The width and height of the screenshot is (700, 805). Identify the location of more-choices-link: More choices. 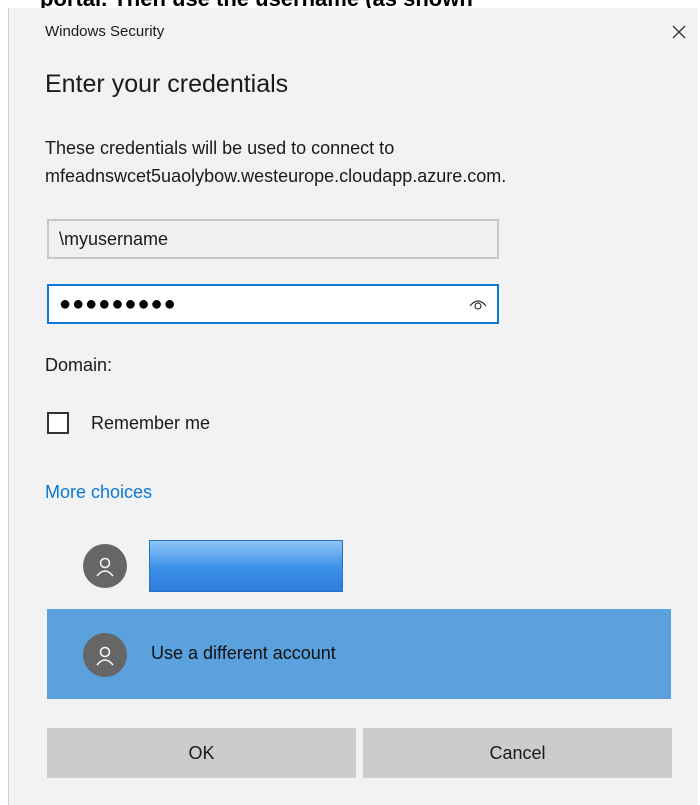
(98, 492).